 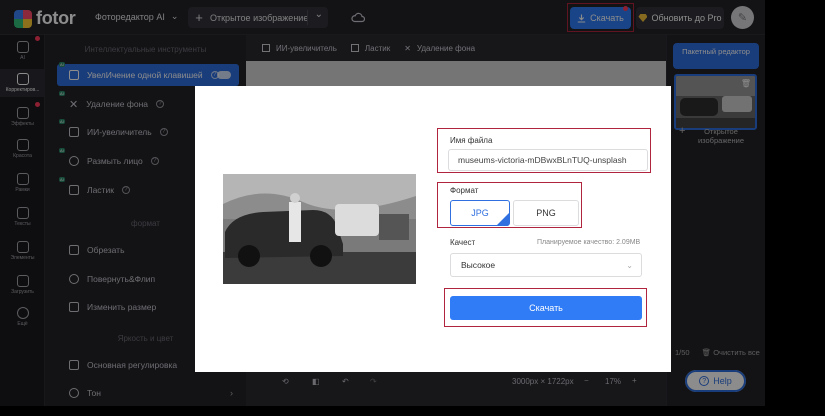 I want to click on highlight-frame-dialog-download, so click(x=545, y=307).